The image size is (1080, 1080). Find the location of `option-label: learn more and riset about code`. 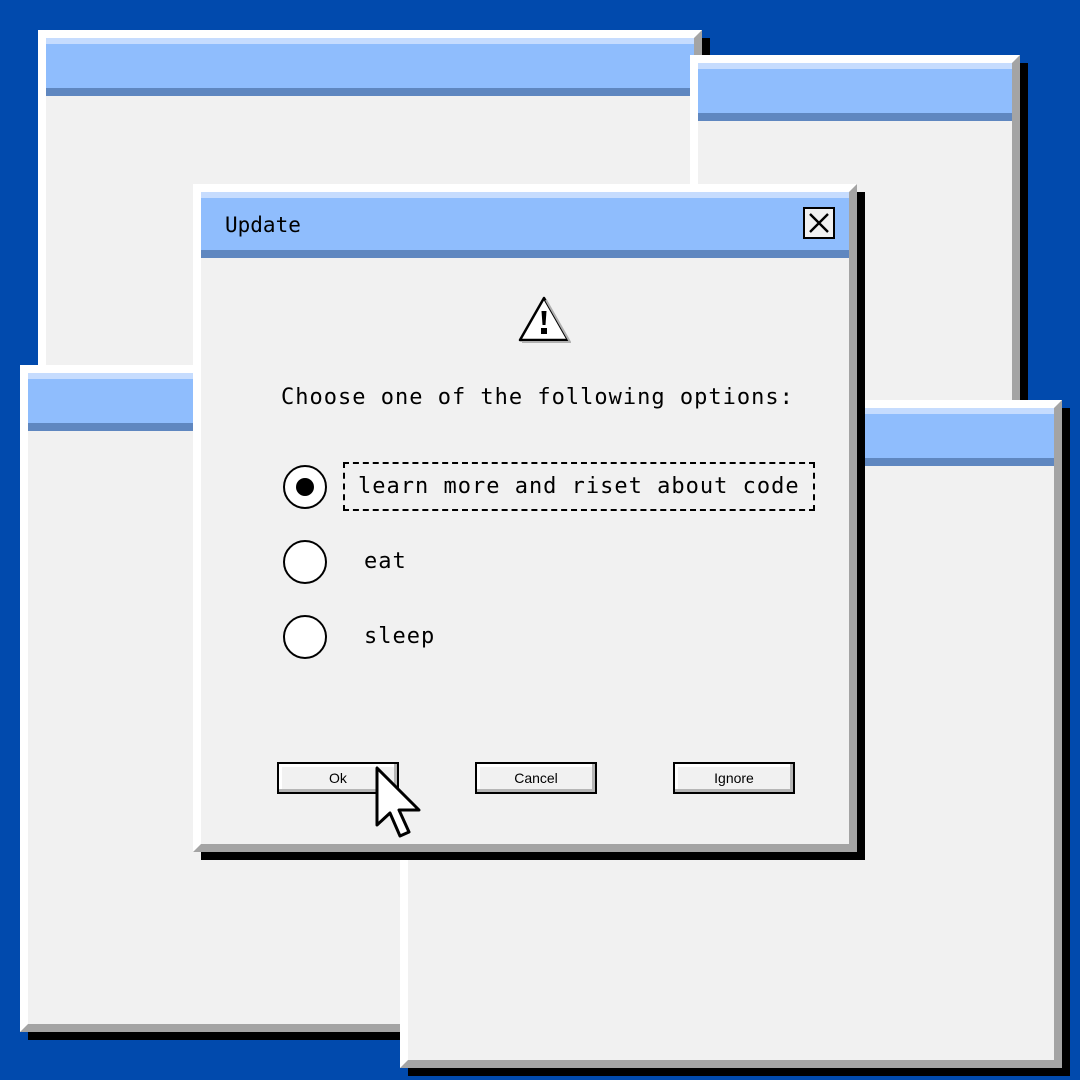

option-label: learn more and riset about code is located at coordinates (579, 486).